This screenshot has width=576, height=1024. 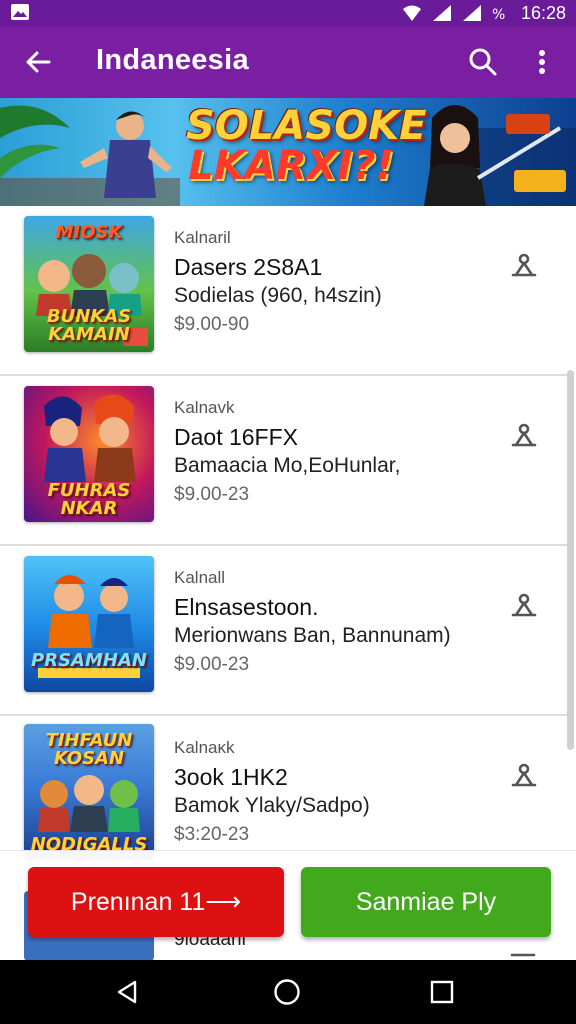 I want to click on thumbnail-top-text: TIHFAUN KOSAN, so click(x=89, y=749).